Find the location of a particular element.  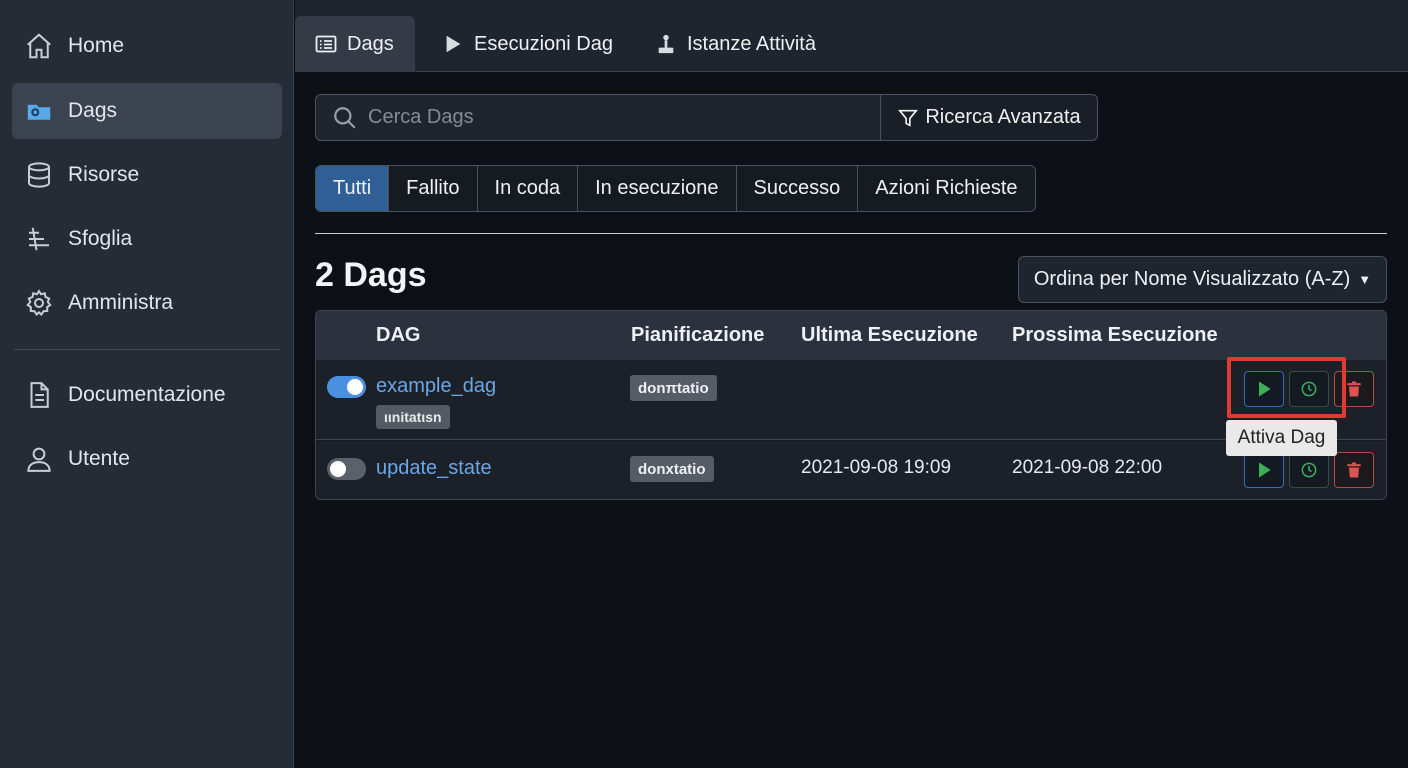

sidebar-item-label: Sfoglia is located at coordinates (100, 238).